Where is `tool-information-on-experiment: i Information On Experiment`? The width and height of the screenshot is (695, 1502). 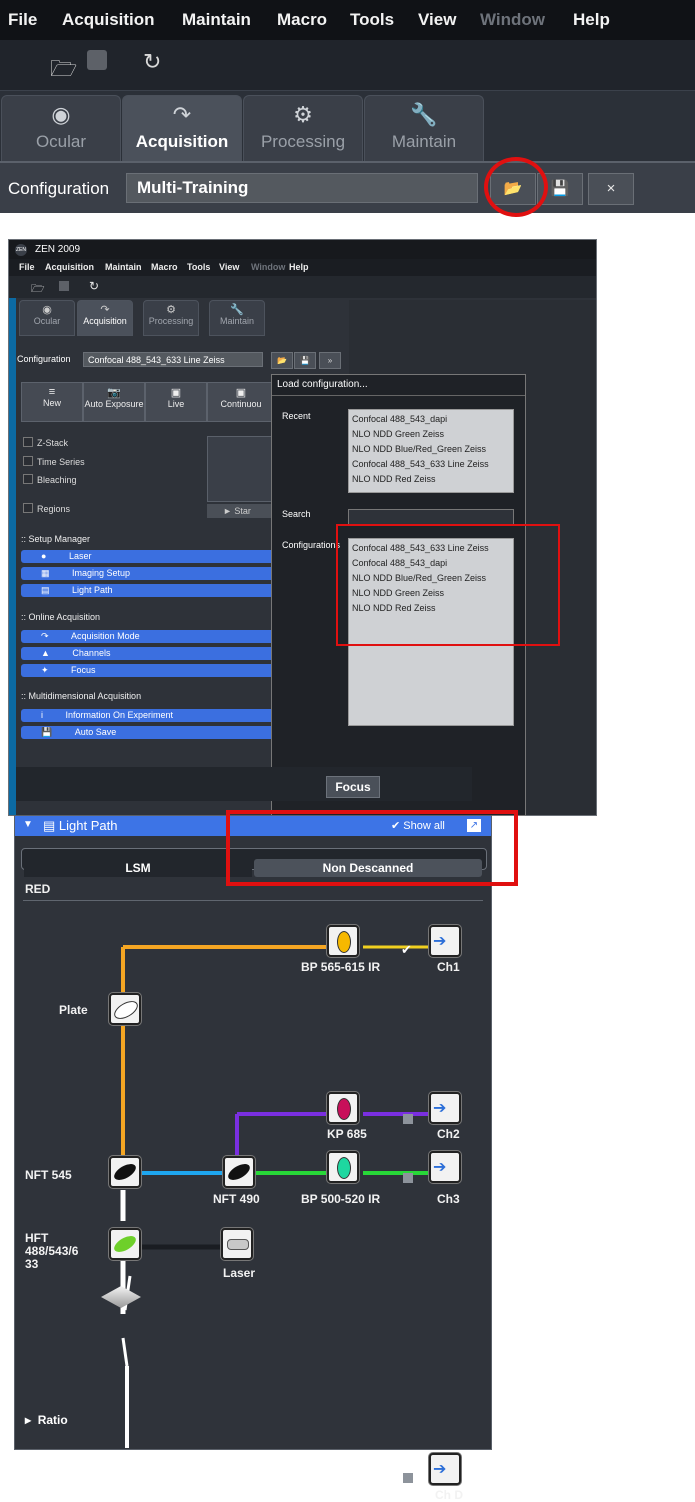 tool-information-on-experiment: i Information On Experiment is located at coordinates (148, 715).